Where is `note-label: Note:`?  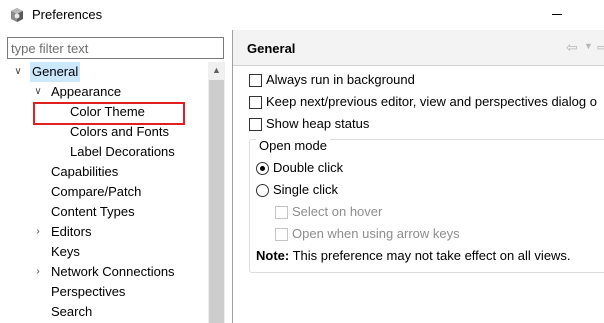
note-label: Note: is located at coordinates (273, 255).